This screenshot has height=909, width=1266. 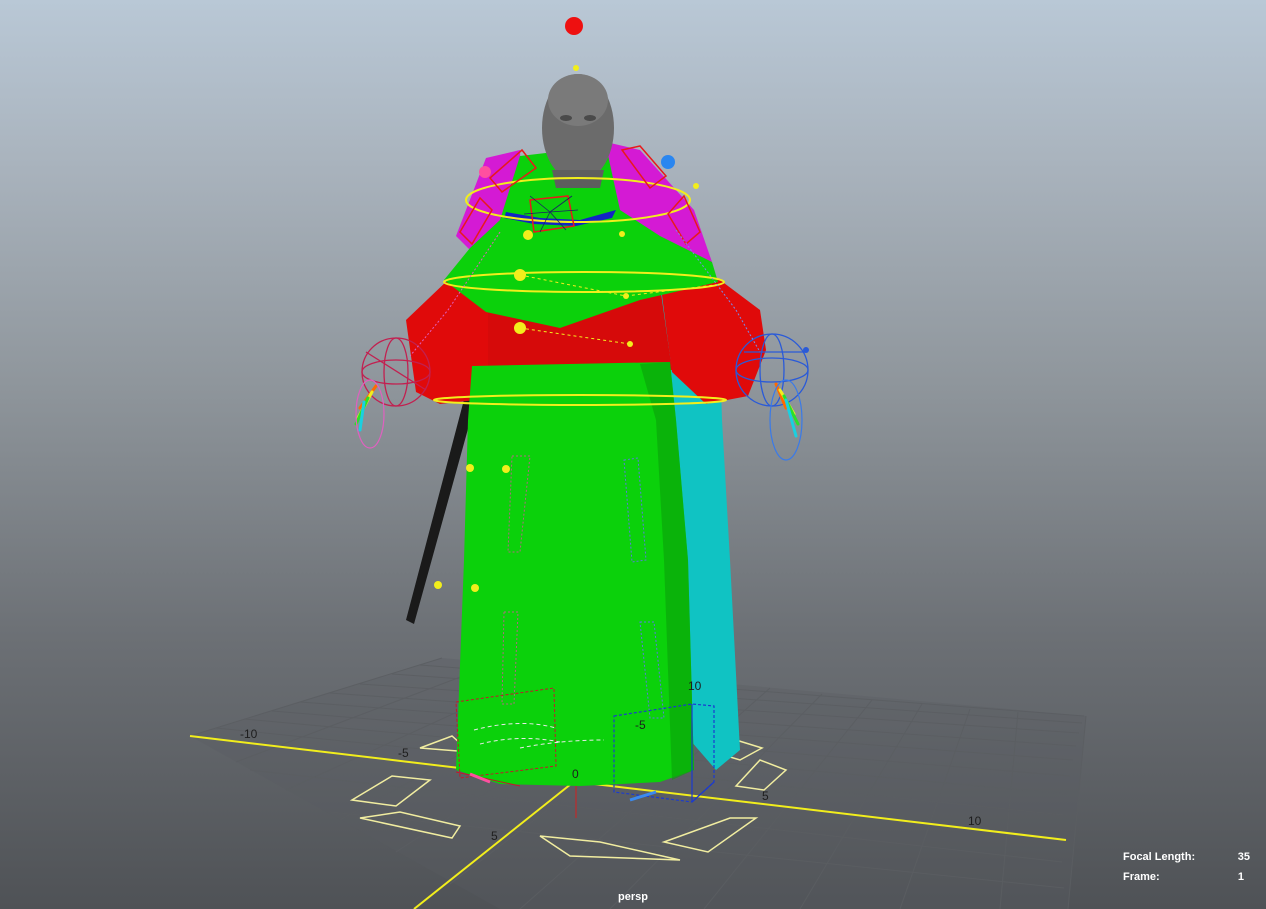 I want to click on head-pivot-dot, so click(x=576, y=68).